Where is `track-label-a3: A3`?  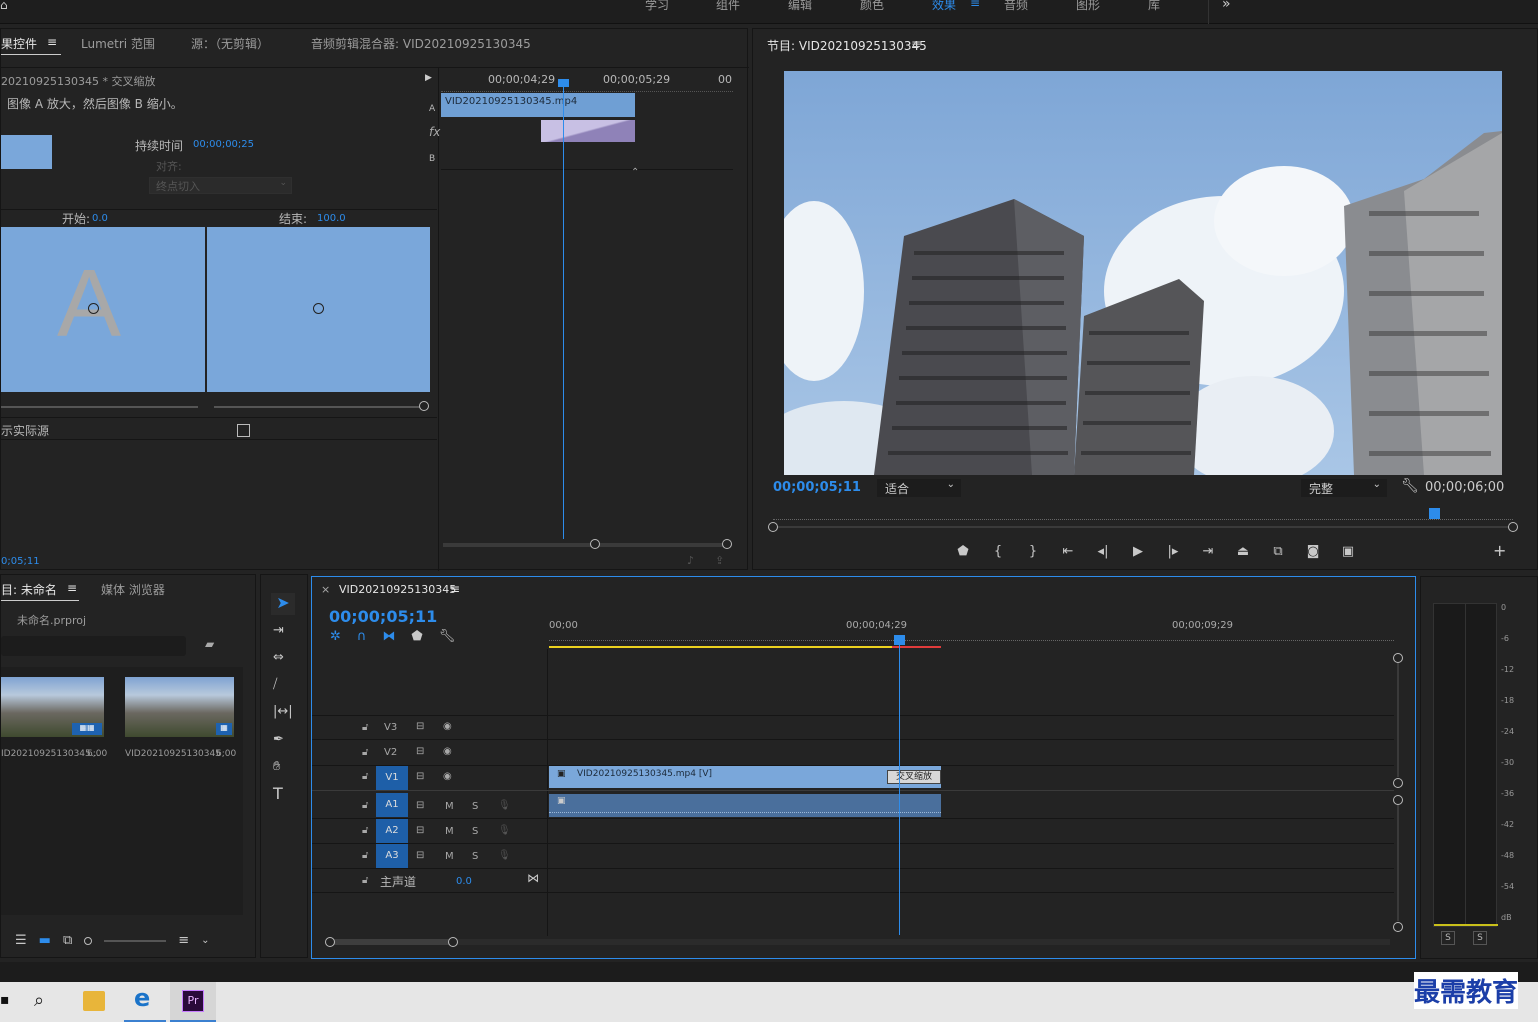
track-label-a3: A3 is located at coordinates (392, 856).